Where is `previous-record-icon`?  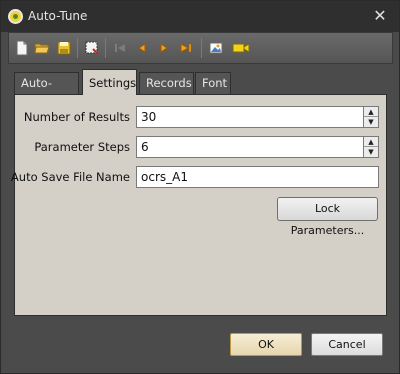
previous-record-icon is located at coordinates (142, 48).